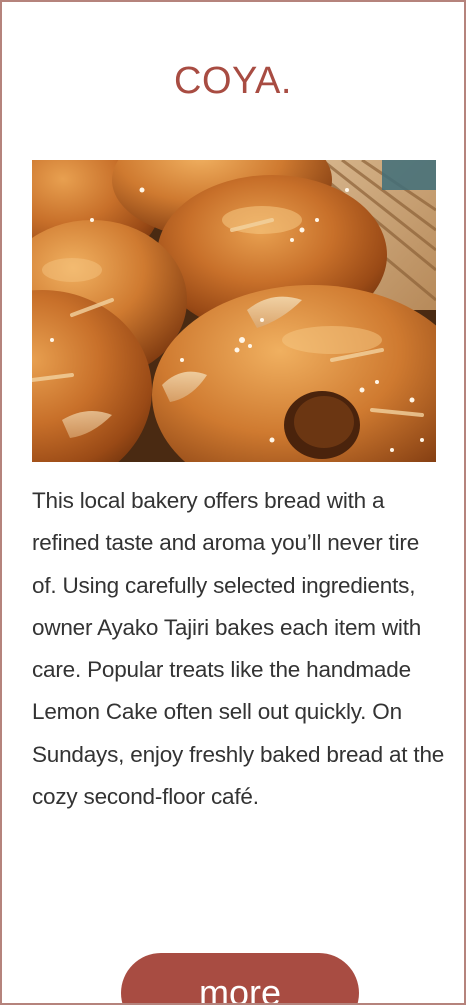  Describe the element at coordinates (240, 978) in the screenshot. I see `more-button: more` at that location.